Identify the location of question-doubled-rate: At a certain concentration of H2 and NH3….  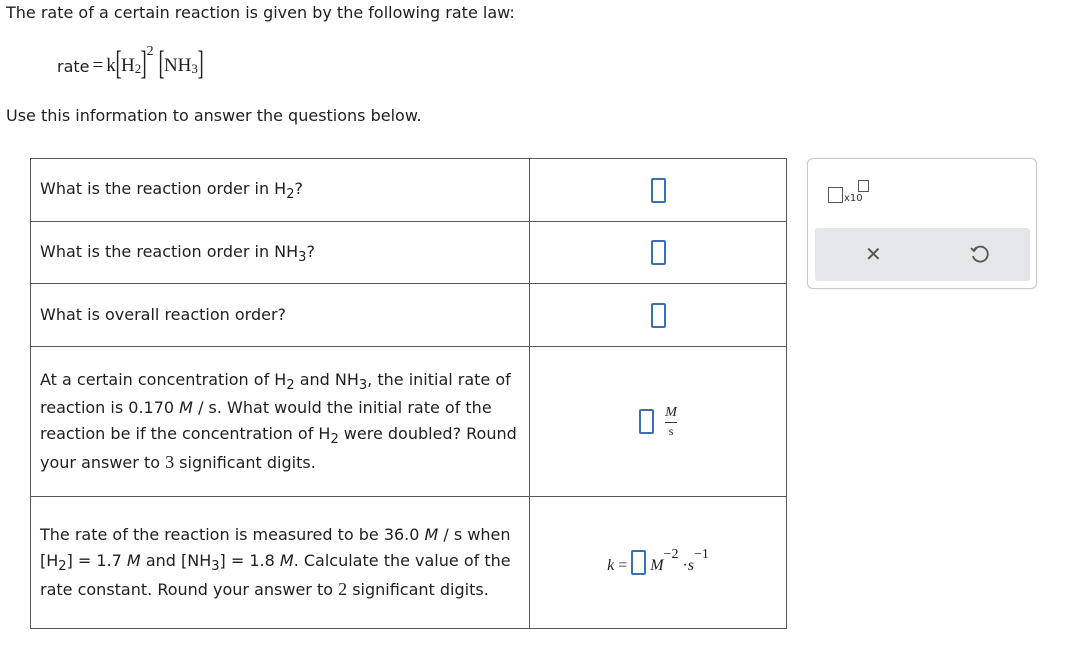
(280, 421).